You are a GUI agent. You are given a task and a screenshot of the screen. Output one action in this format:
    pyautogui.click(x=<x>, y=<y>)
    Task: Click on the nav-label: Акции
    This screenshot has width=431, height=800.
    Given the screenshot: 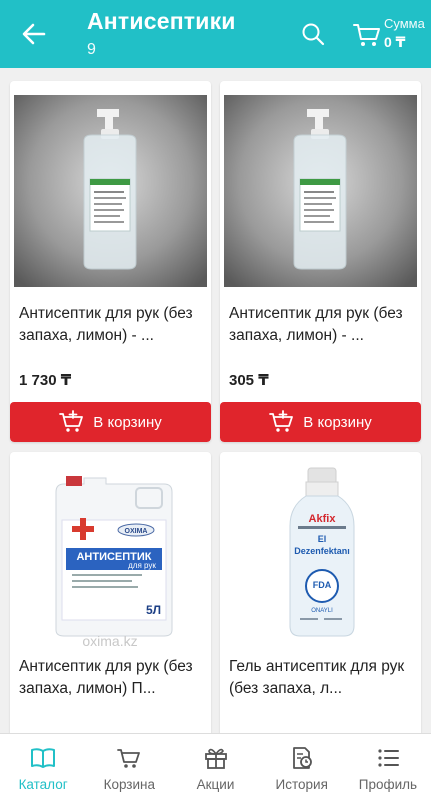 What is the action you would take?
    pyautogui.click(x=215, y=784)
    